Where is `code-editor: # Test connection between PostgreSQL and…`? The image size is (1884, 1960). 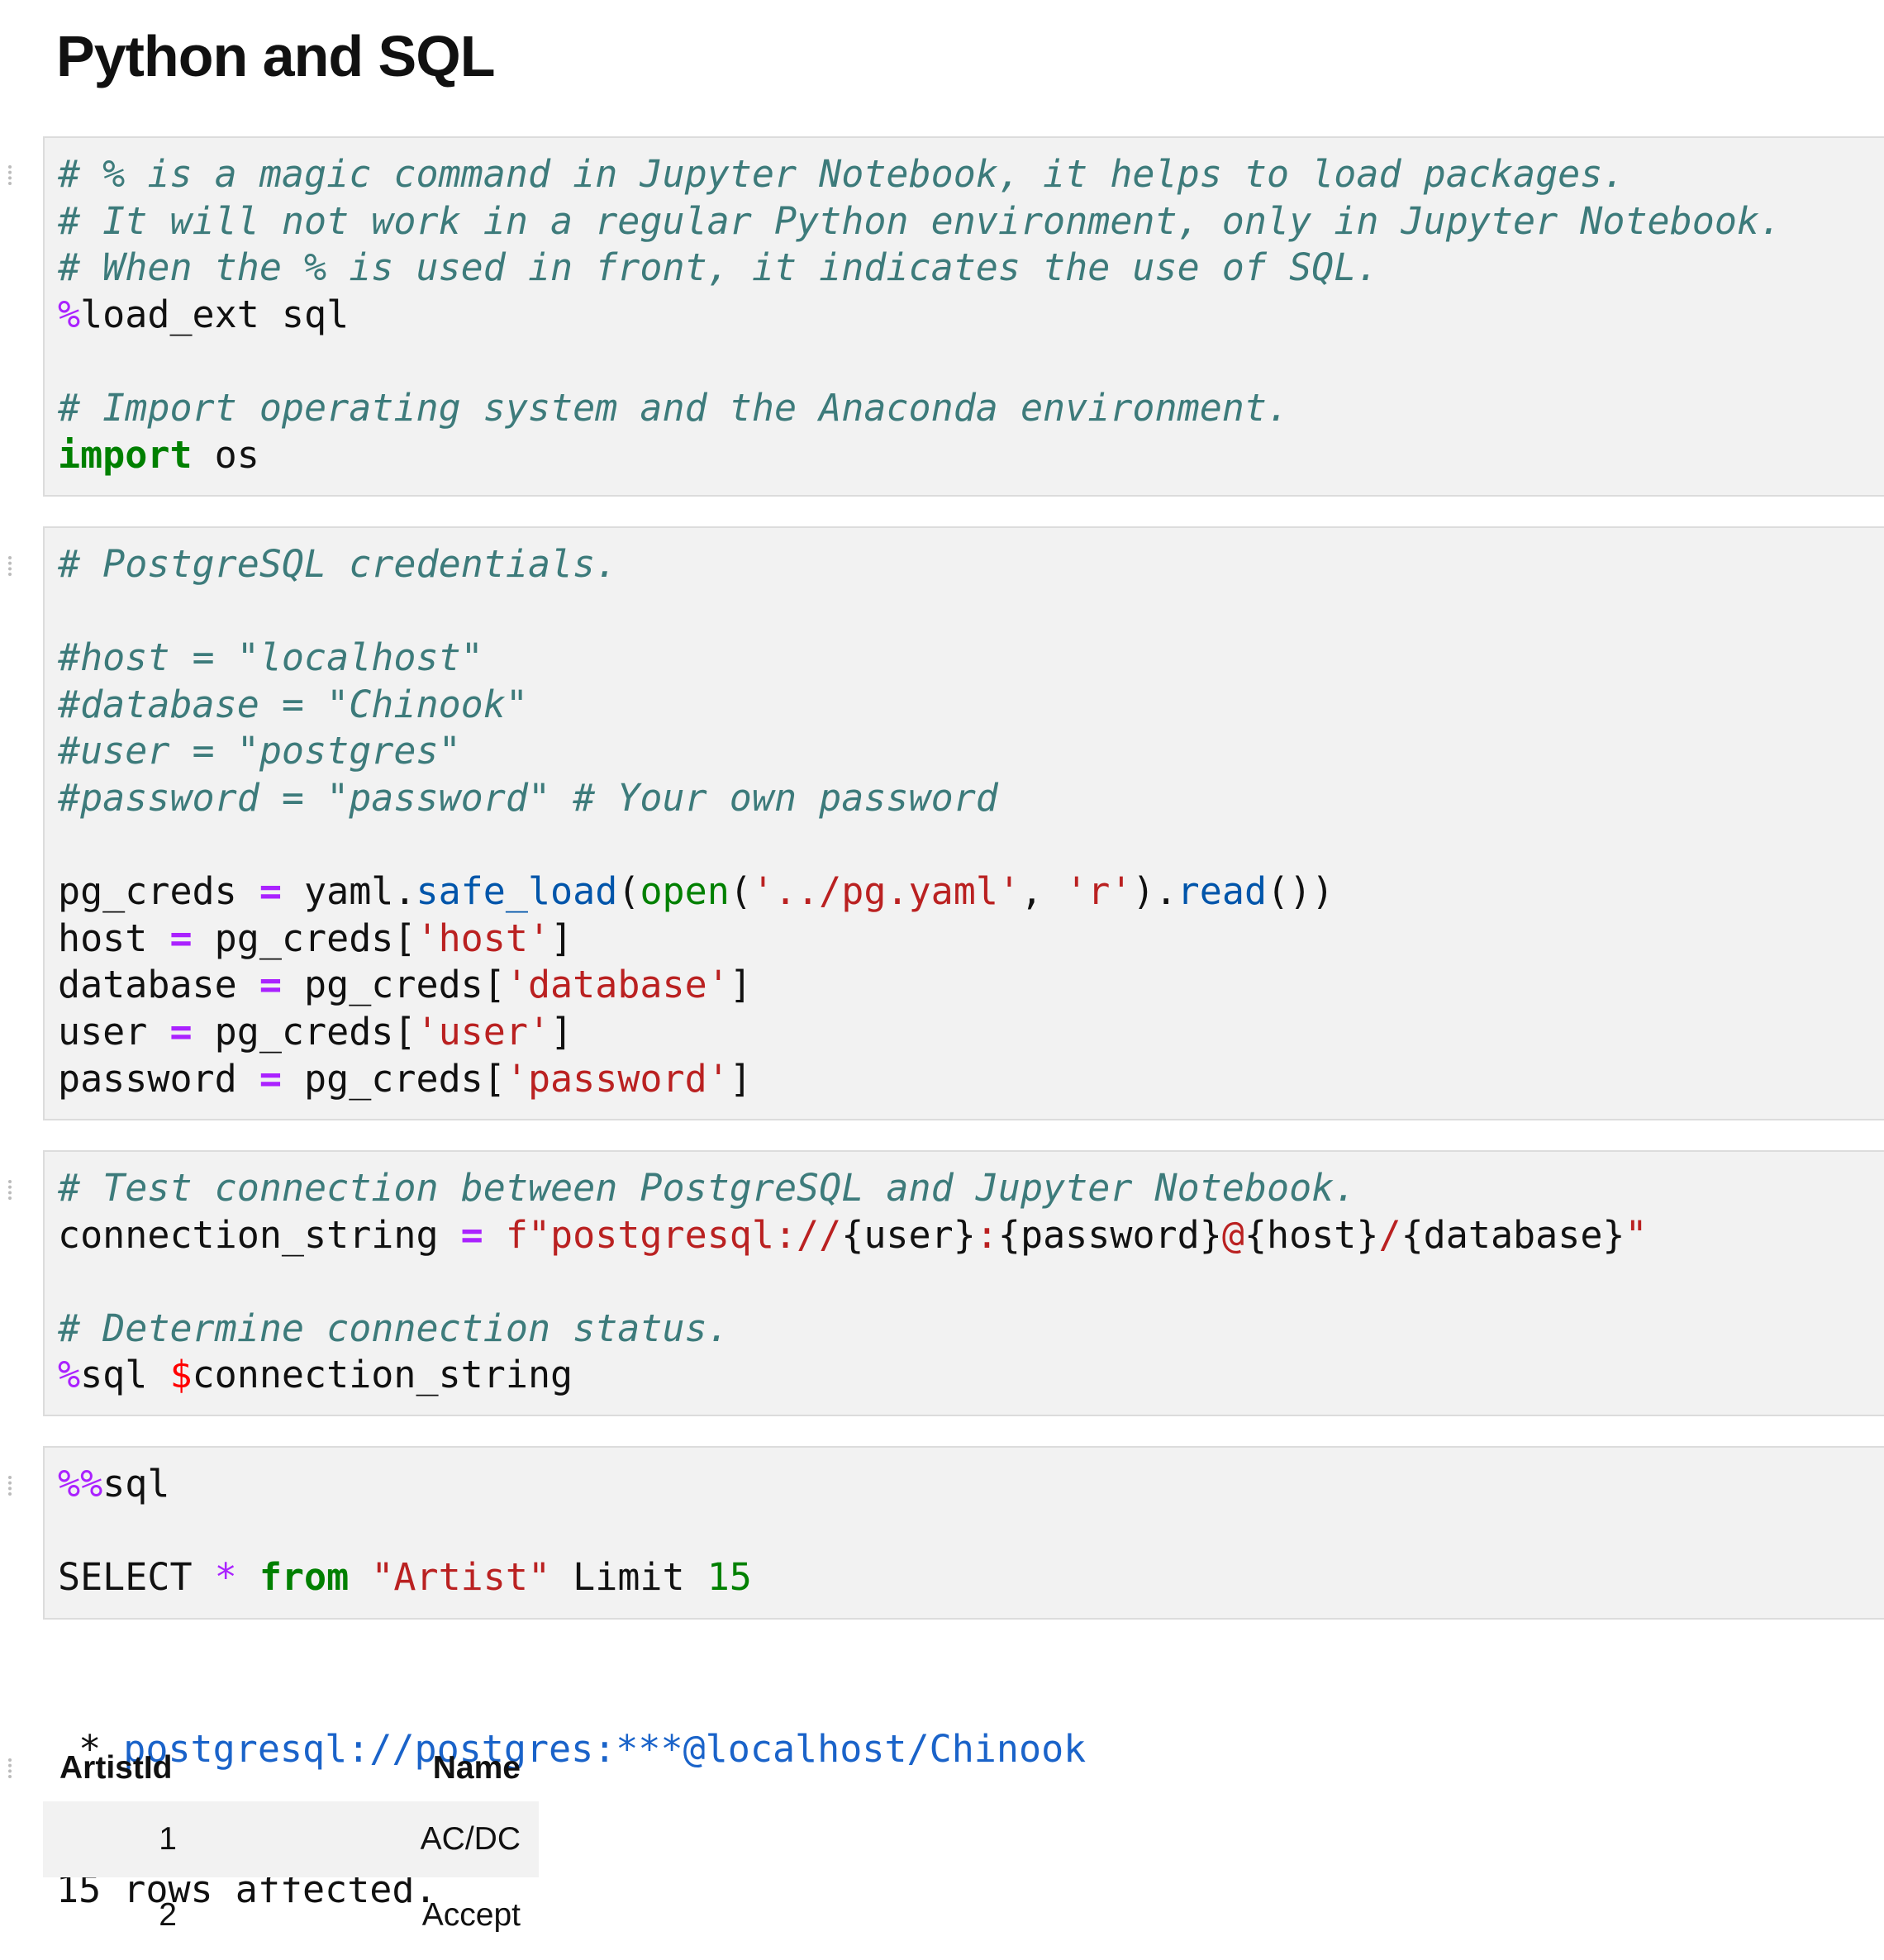
code-editor: # Test connection between PostgreSQL and… is located at coordinates (971, 1282).